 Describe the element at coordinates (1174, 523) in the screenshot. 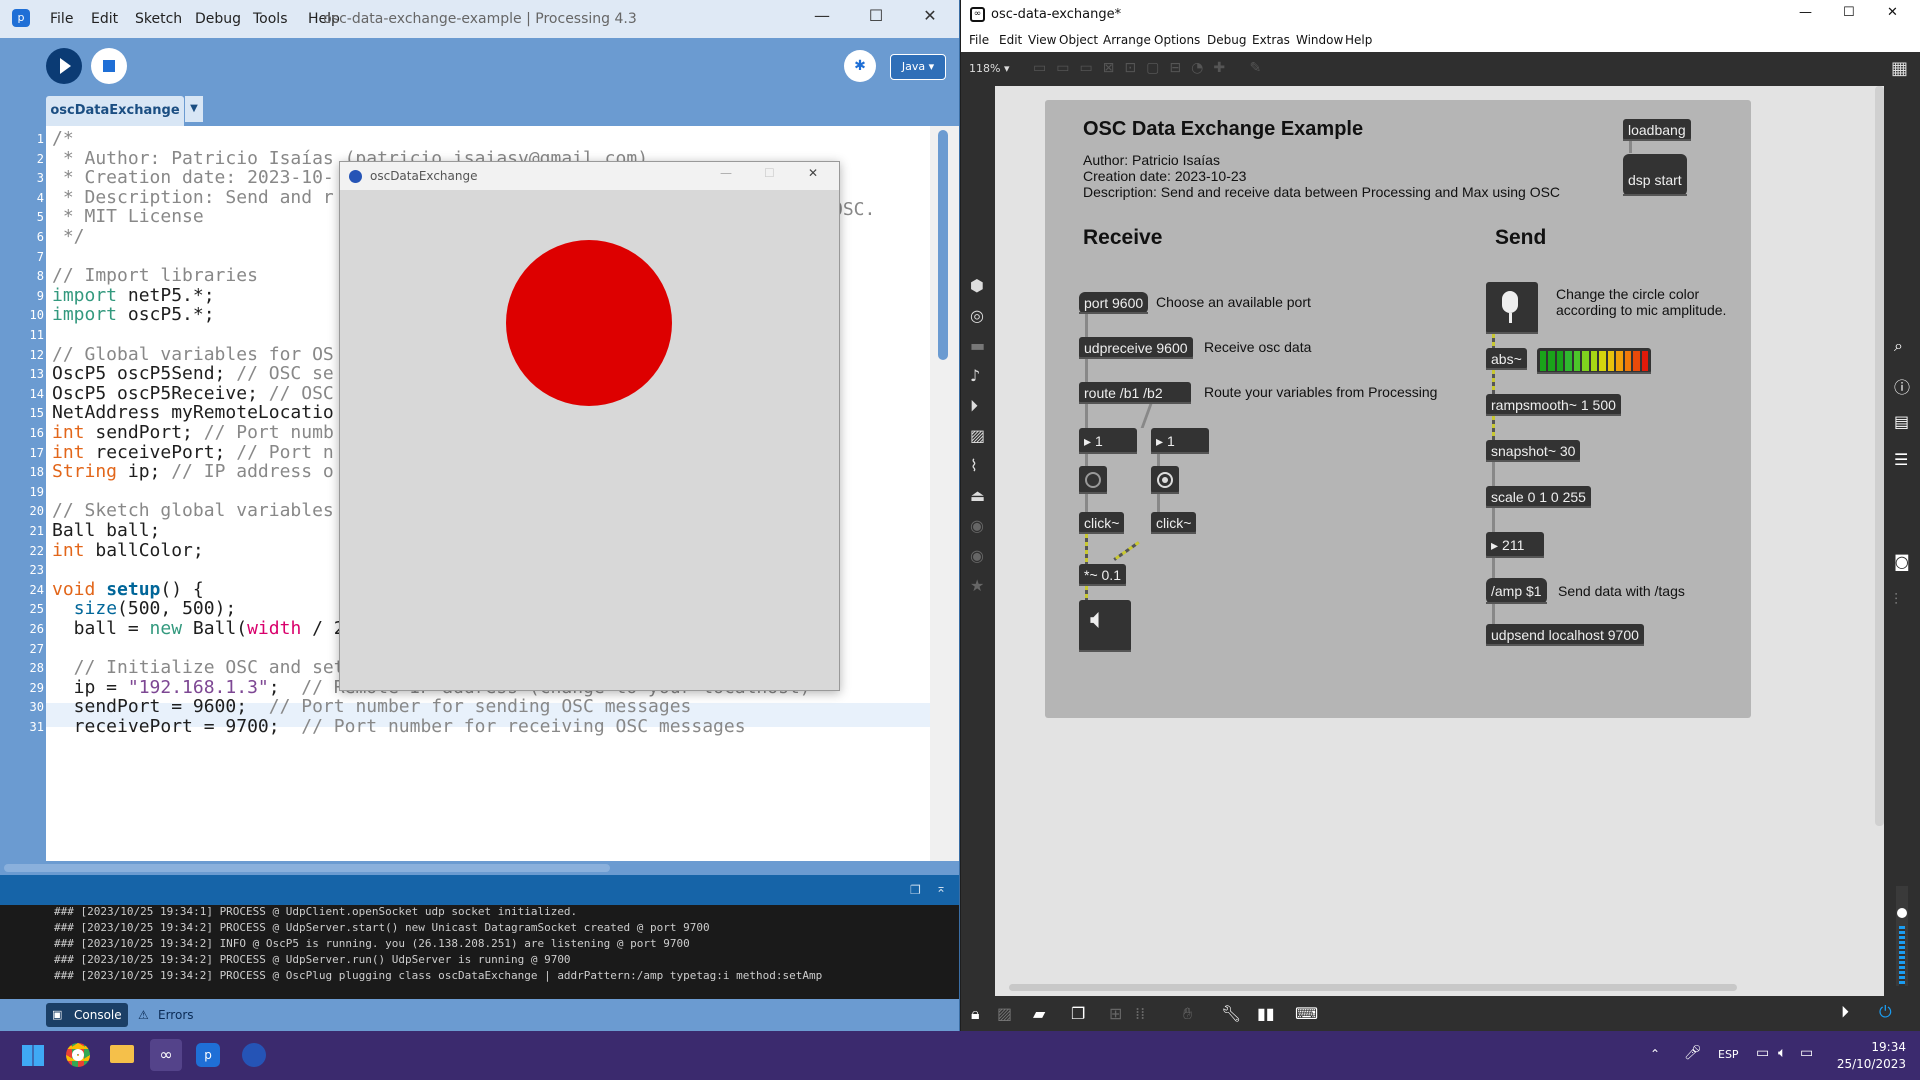

I see `click-object-2: click~` at that location.